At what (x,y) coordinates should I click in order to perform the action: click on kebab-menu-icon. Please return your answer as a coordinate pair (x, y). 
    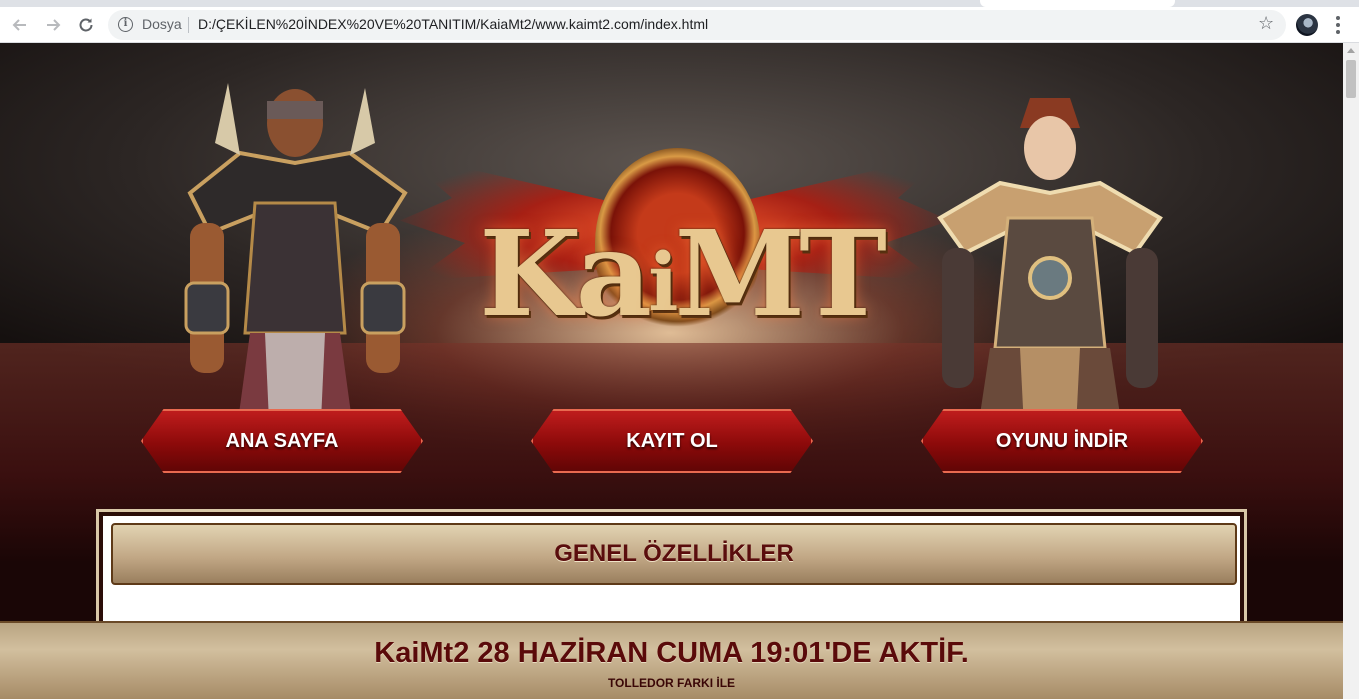
    Looking at the image, I should click on (1338, 25).